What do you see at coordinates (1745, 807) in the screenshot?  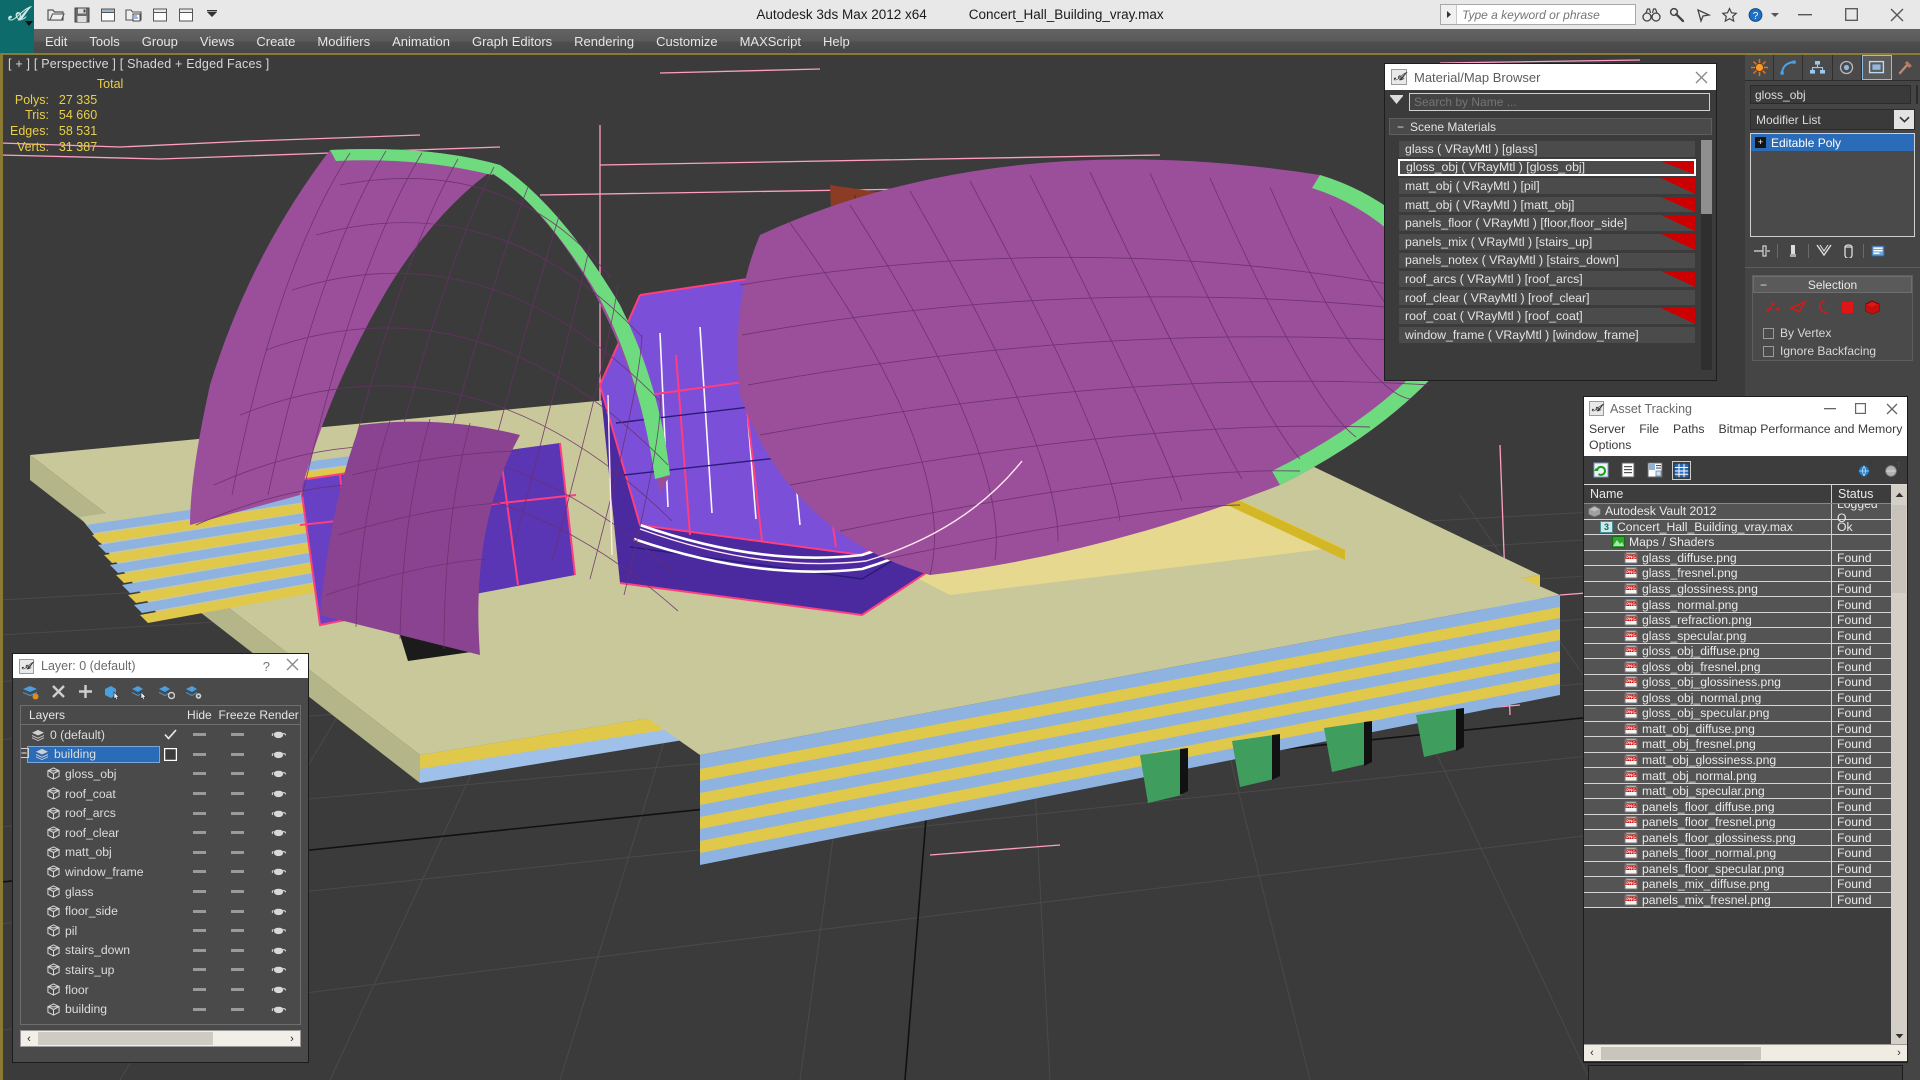 I see `asset-table-row: PNG panels_floor_diffuse.png Found` at bounding box center [1745, 807].